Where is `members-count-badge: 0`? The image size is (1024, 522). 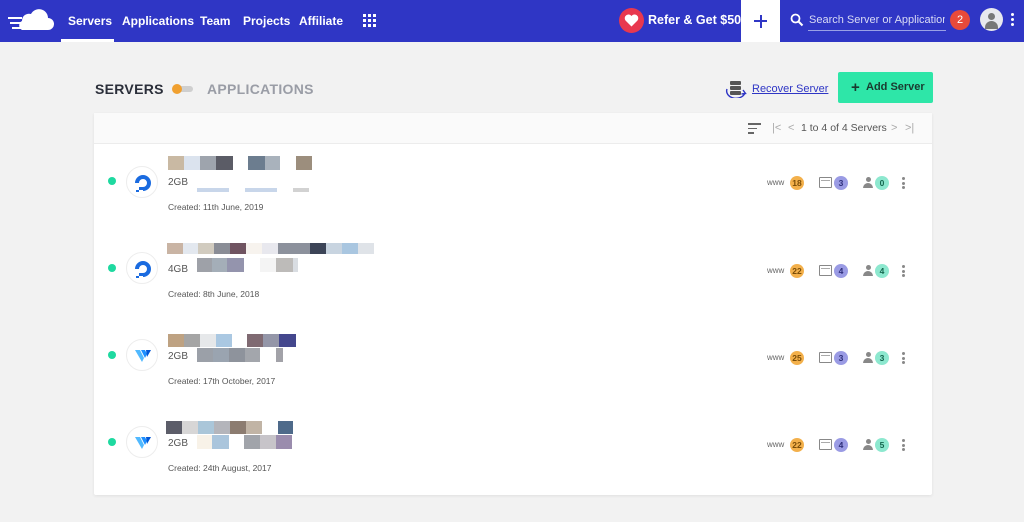 members-count-badge: 0 is located at coordinates (882, 183).